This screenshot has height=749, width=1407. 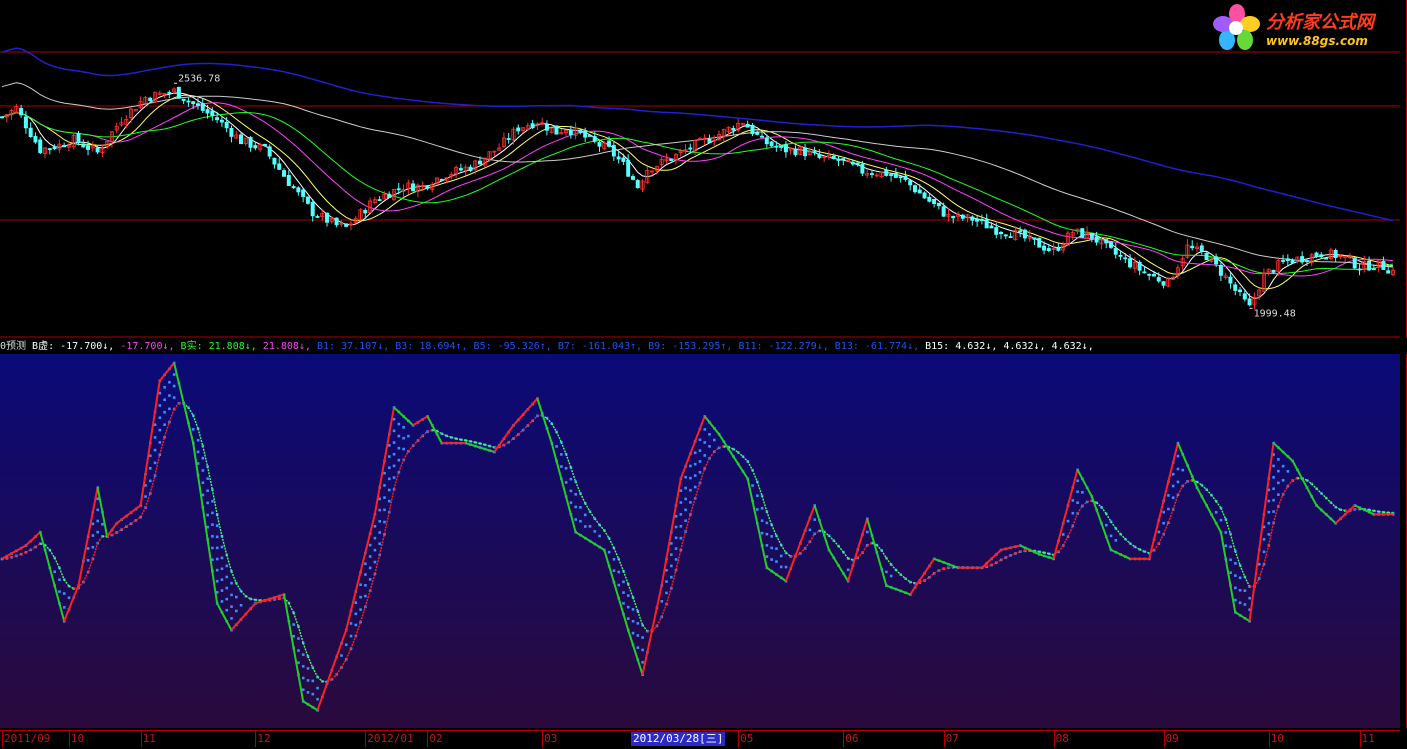 What do you see at coordinates (1070, 346) in the screenshot?
I see `indicator-item: 4.632↓,` at bounding box center [1070, 346].